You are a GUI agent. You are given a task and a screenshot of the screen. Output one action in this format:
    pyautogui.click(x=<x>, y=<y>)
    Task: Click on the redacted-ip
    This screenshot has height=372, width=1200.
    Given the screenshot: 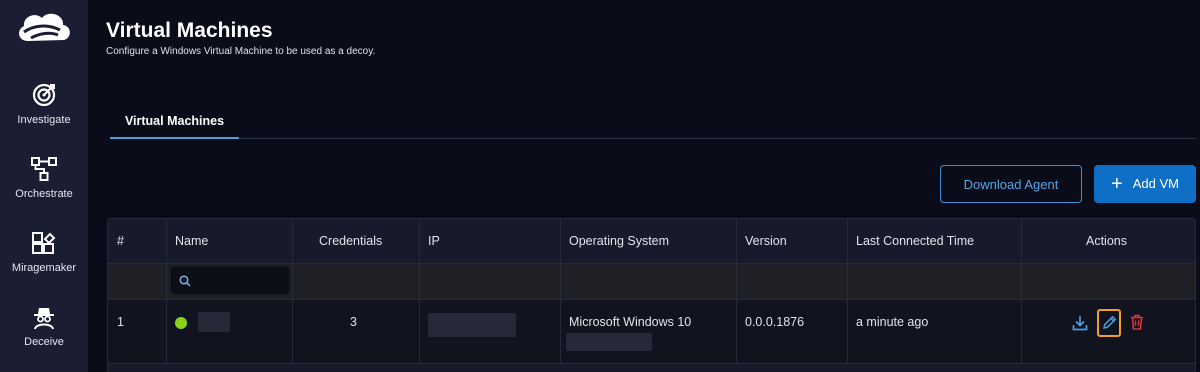 What is the action you would take?
    pyautogui.click(x=472, y=325)
    